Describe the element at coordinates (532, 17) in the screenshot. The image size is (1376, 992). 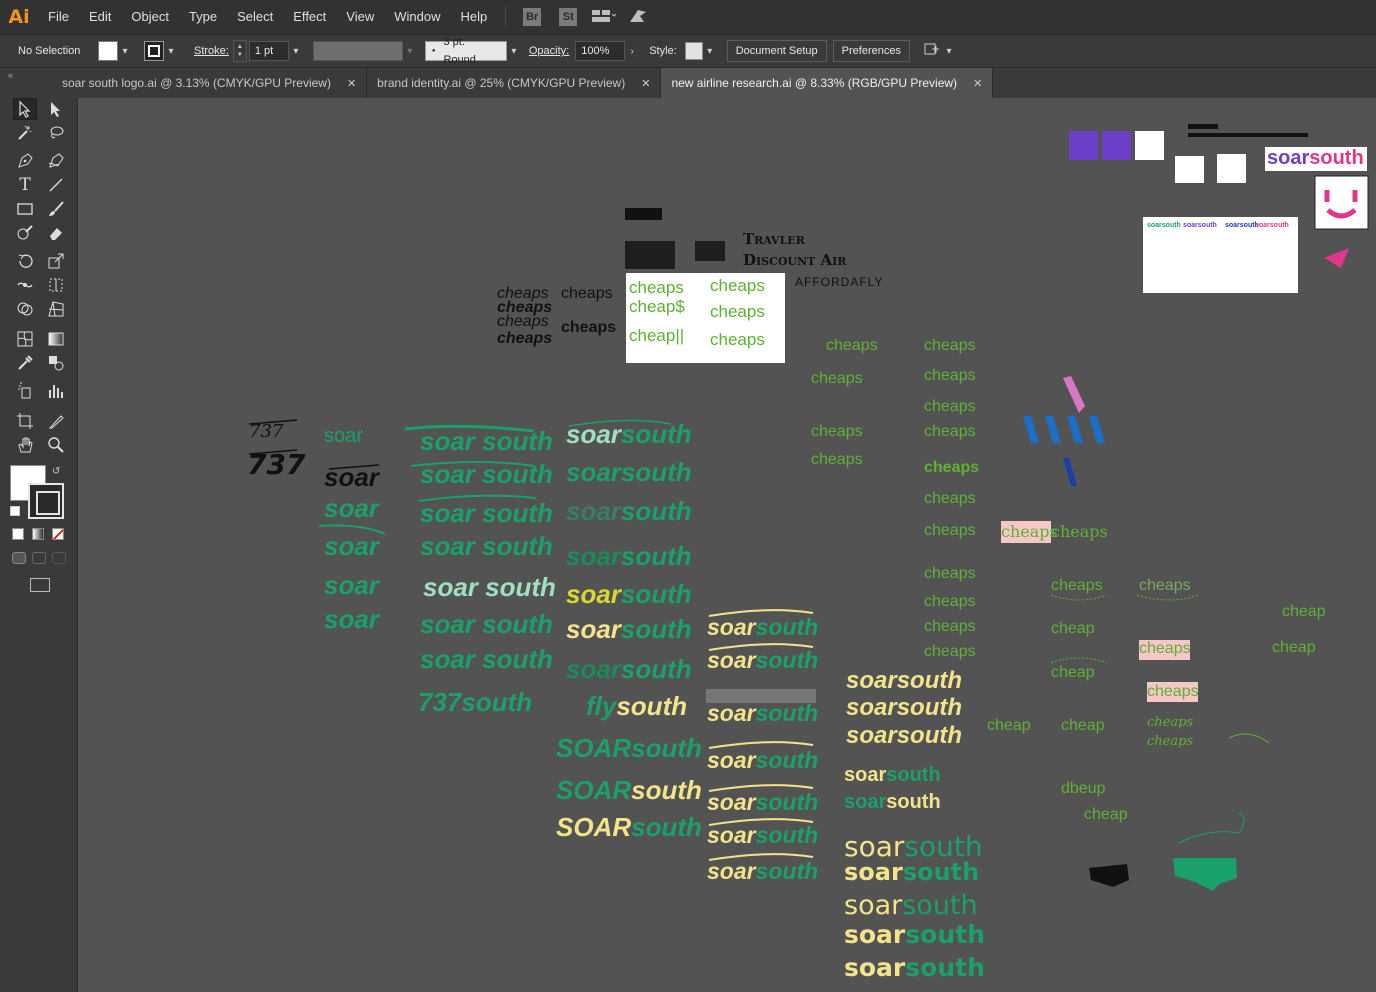
I see `bridge-button: Br` at that location.